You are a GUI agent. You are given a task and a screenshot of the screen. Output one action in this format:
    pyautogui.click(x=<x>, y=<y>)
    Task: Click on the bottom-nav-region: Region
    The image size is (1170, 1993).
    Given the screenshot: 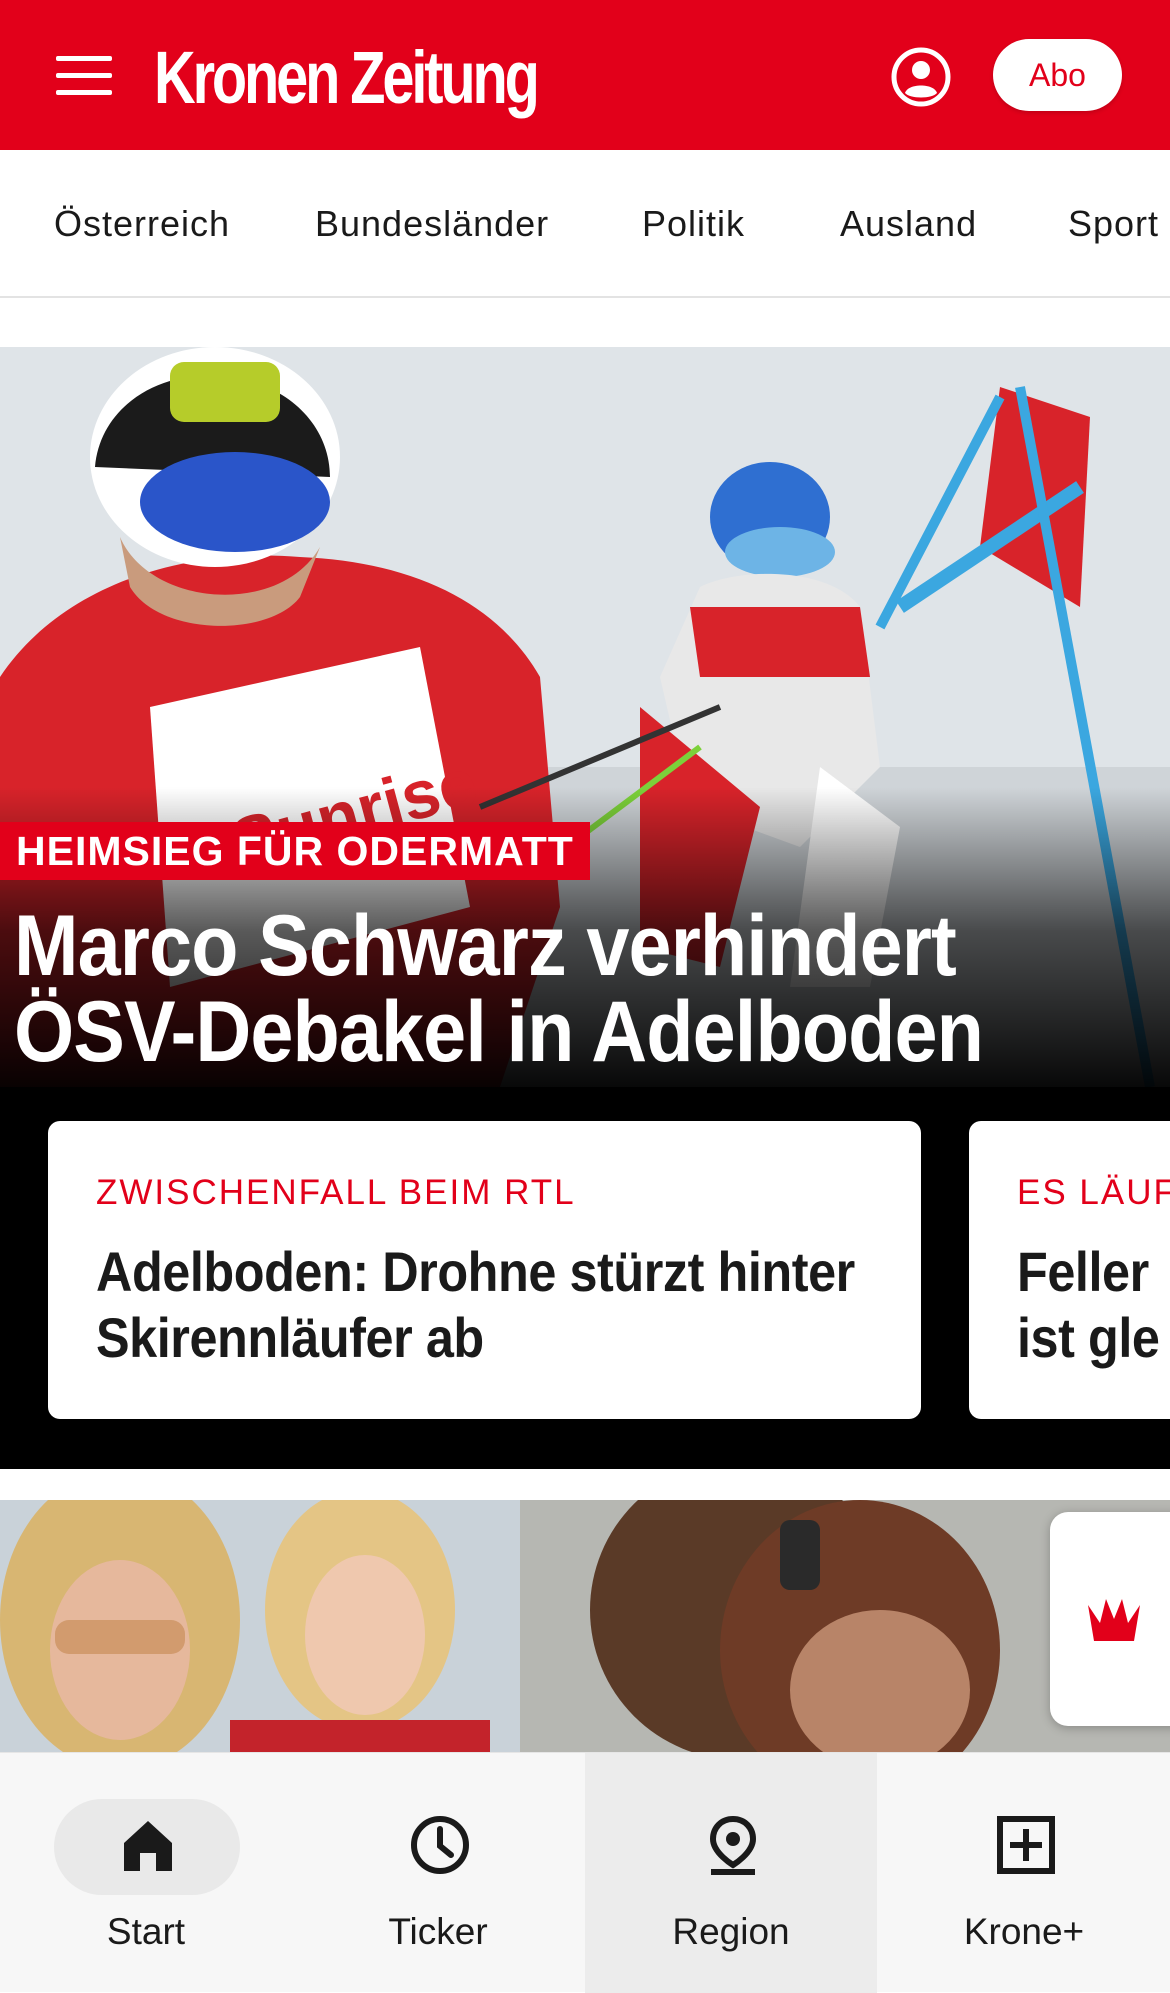 What is the action you would take?
    pyautogui.click(x=731, y=1873)
    